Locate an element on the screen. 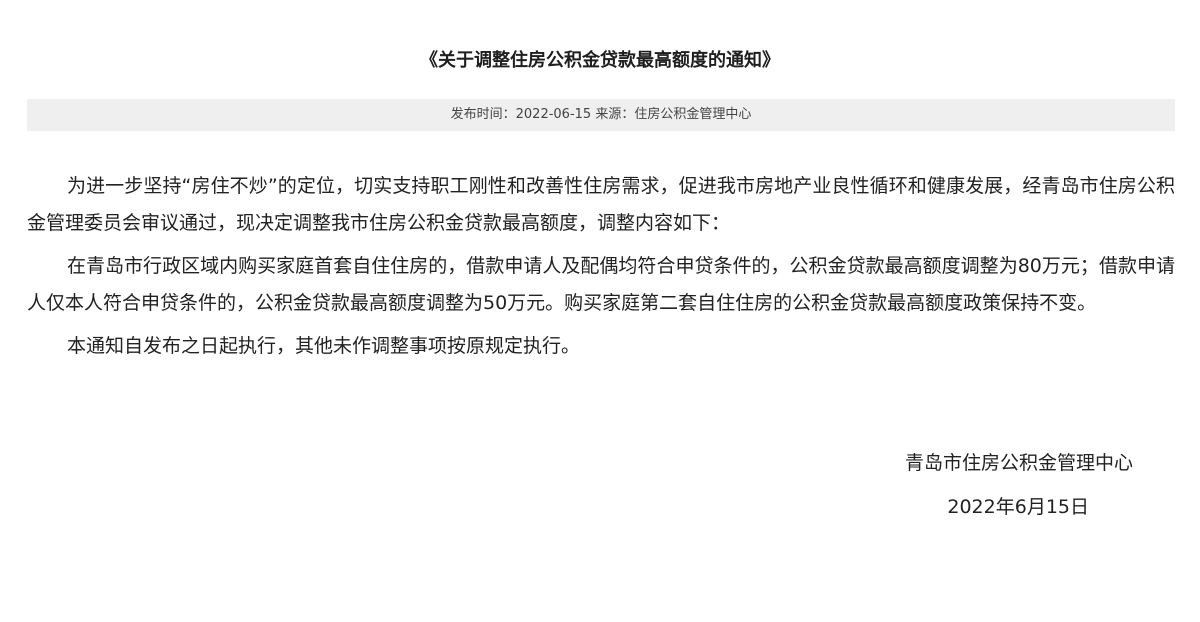 This screenshot has width=1200, height=622. source-name: 住房公积金管理中心 is located at coordinates (693, 114).